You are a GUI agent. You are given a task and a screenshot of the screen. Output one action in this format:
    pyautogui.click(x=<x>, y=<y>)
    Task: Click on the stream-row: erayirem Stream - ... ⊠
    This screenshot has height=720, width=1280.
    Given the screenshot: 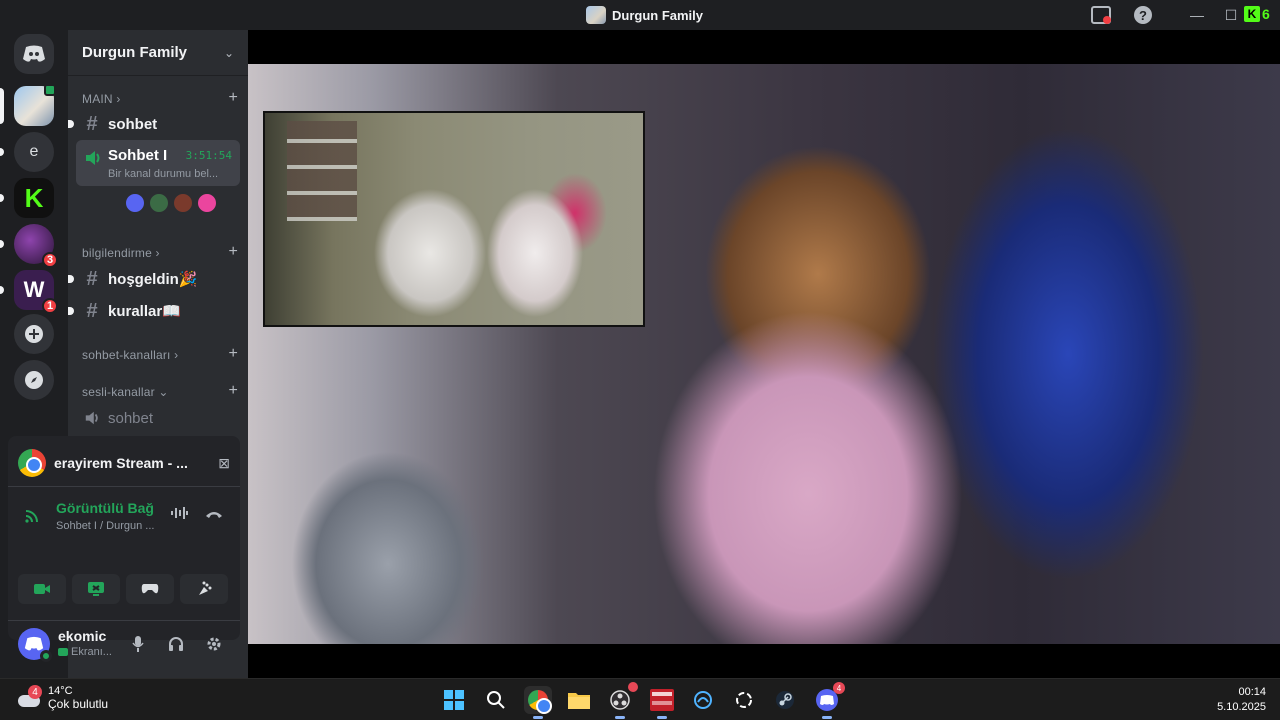 What is the action you would take?
    pyautogui.click(x=124, y=463)
    